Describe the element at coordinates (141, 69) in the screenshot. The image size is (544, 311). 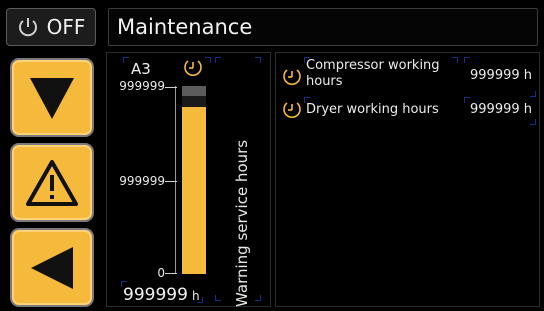
I see `gauge-name: A3` at that location.